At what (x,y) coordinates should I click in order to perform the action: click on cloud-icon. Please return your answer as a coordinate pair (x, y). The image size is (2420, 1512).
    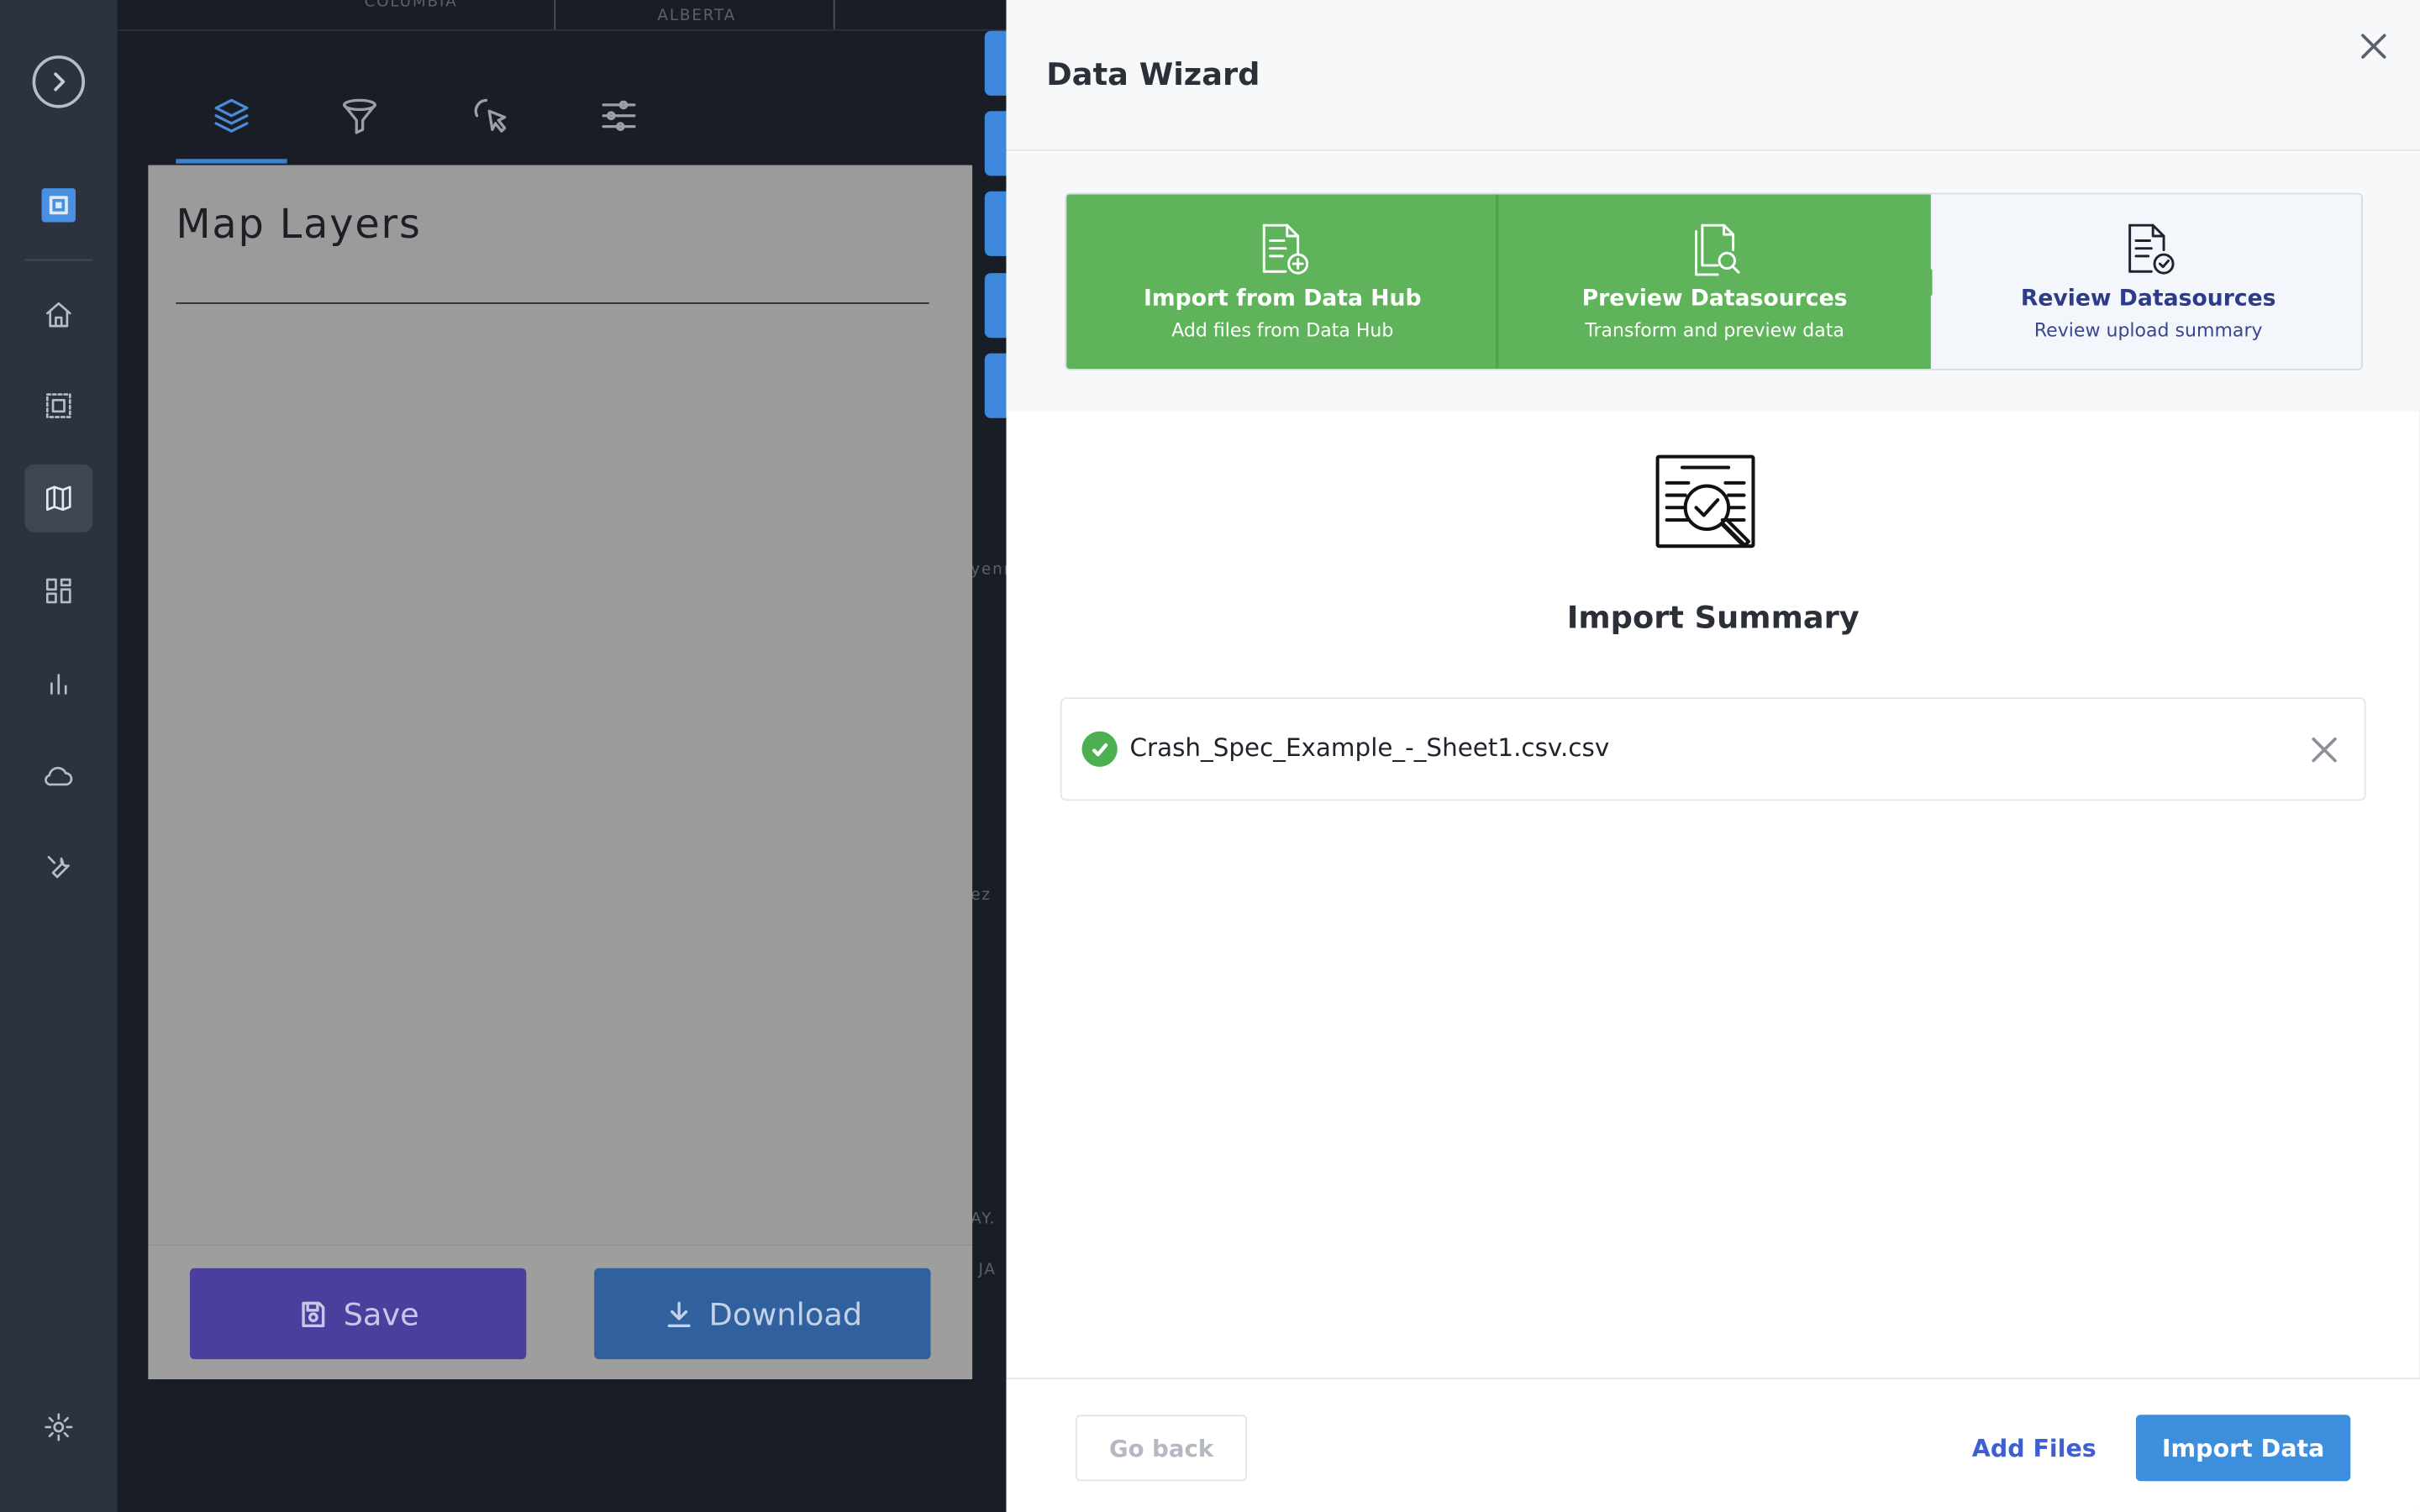
    Looking at the image, I should click on (59, 776).